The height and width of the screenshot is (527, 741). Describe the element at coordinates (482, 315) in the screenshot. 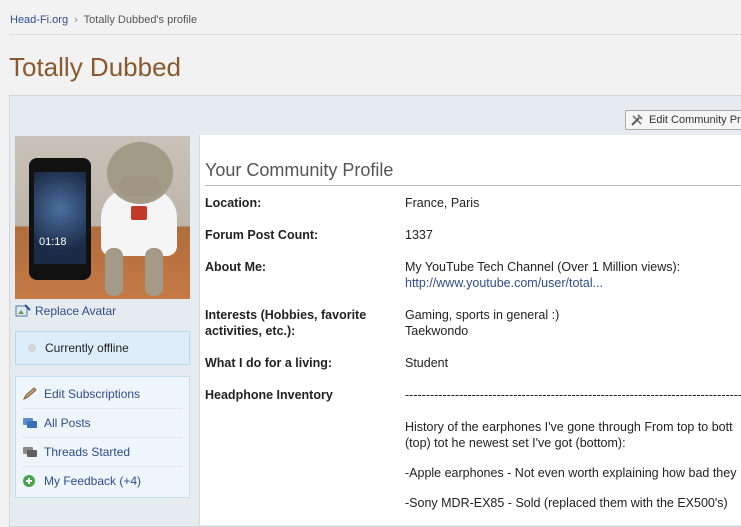

I see `interests-value-line-1: Gaming, sports in general :)` at that location.